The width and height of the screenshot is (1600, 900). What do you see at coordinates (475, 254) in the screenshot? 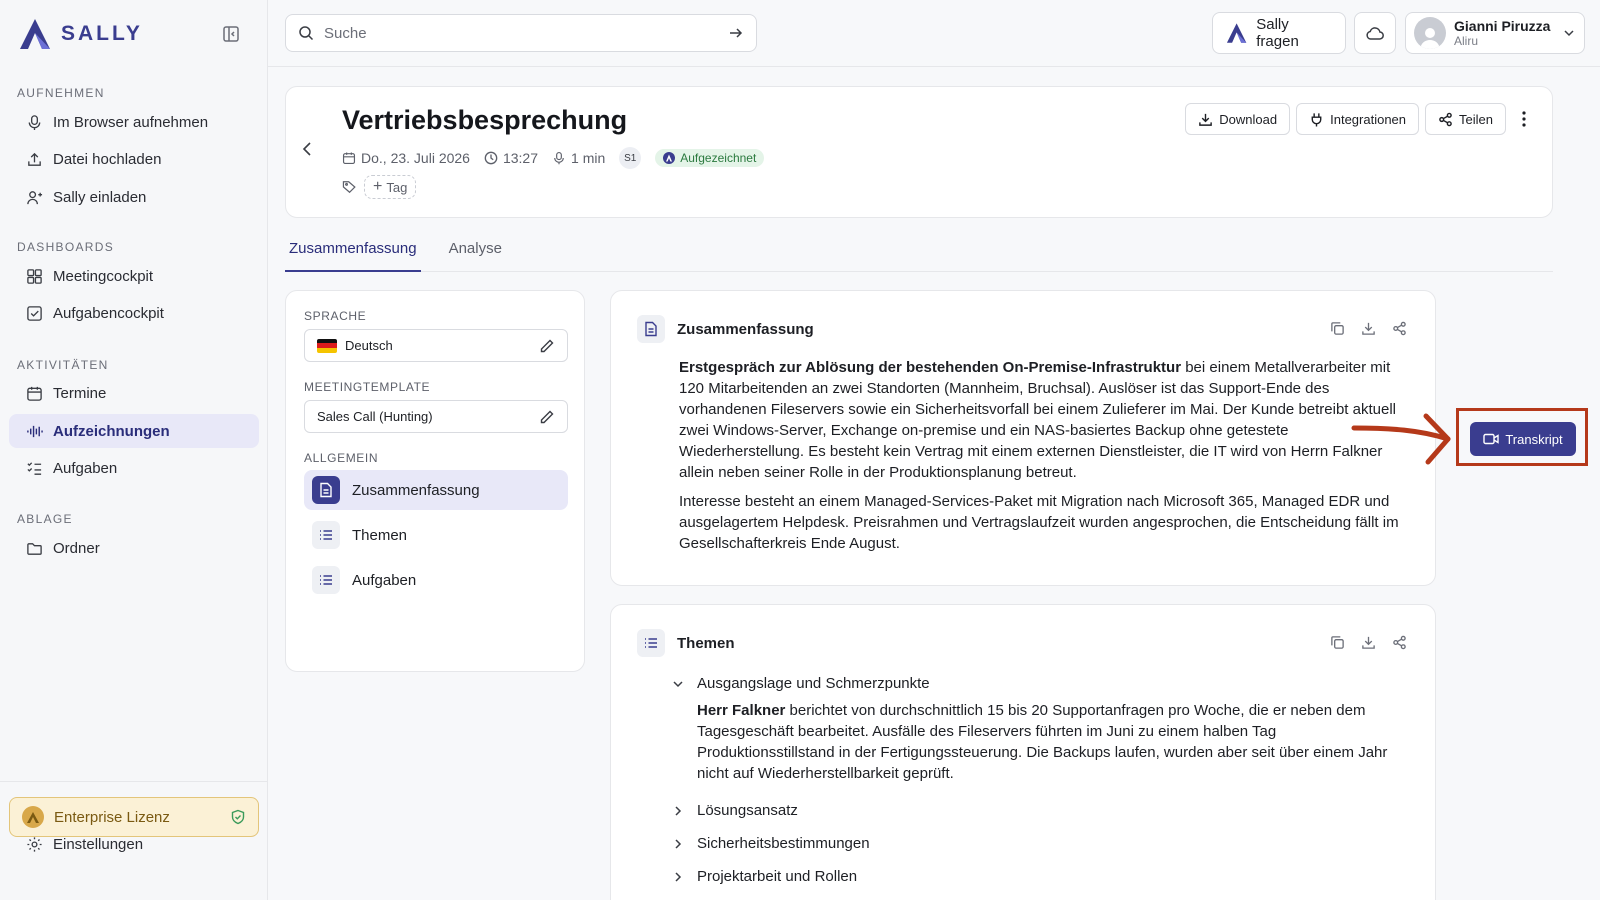
I see `tab-analyse: Analyse` at bounding box center [475, 254].